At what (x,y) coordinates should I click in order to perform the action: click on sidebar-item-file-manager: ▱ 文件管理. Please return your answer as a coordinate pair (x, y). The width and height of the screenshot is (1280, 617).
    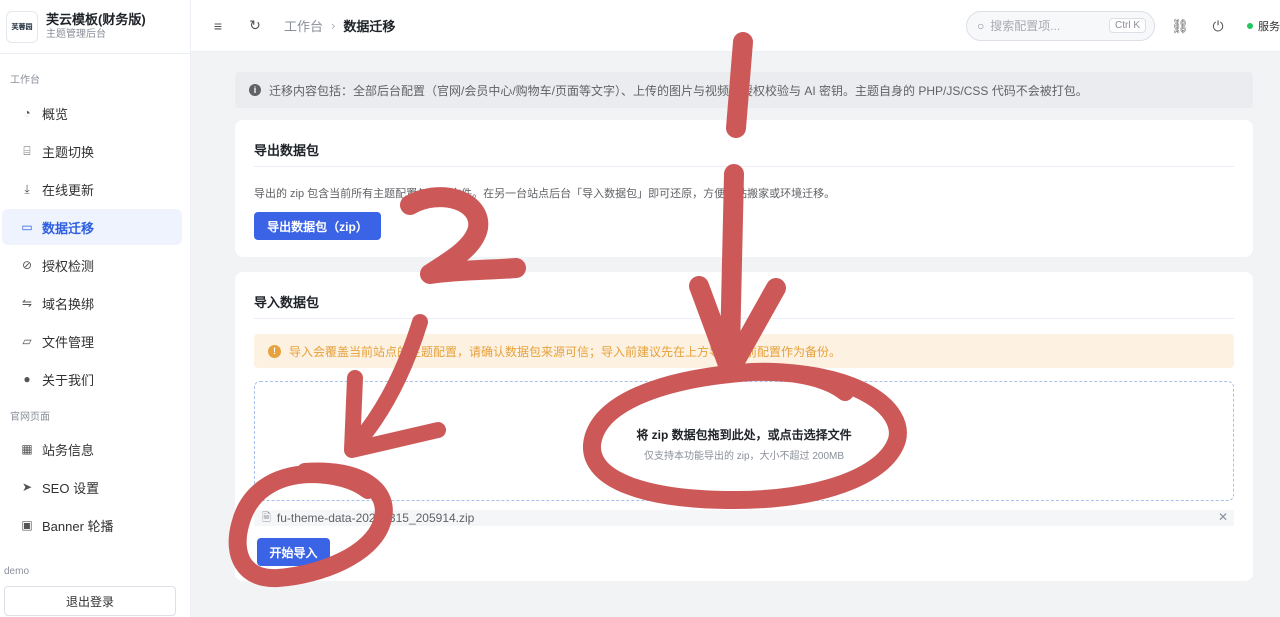
    Looking at the image, I should click on (92, 341).